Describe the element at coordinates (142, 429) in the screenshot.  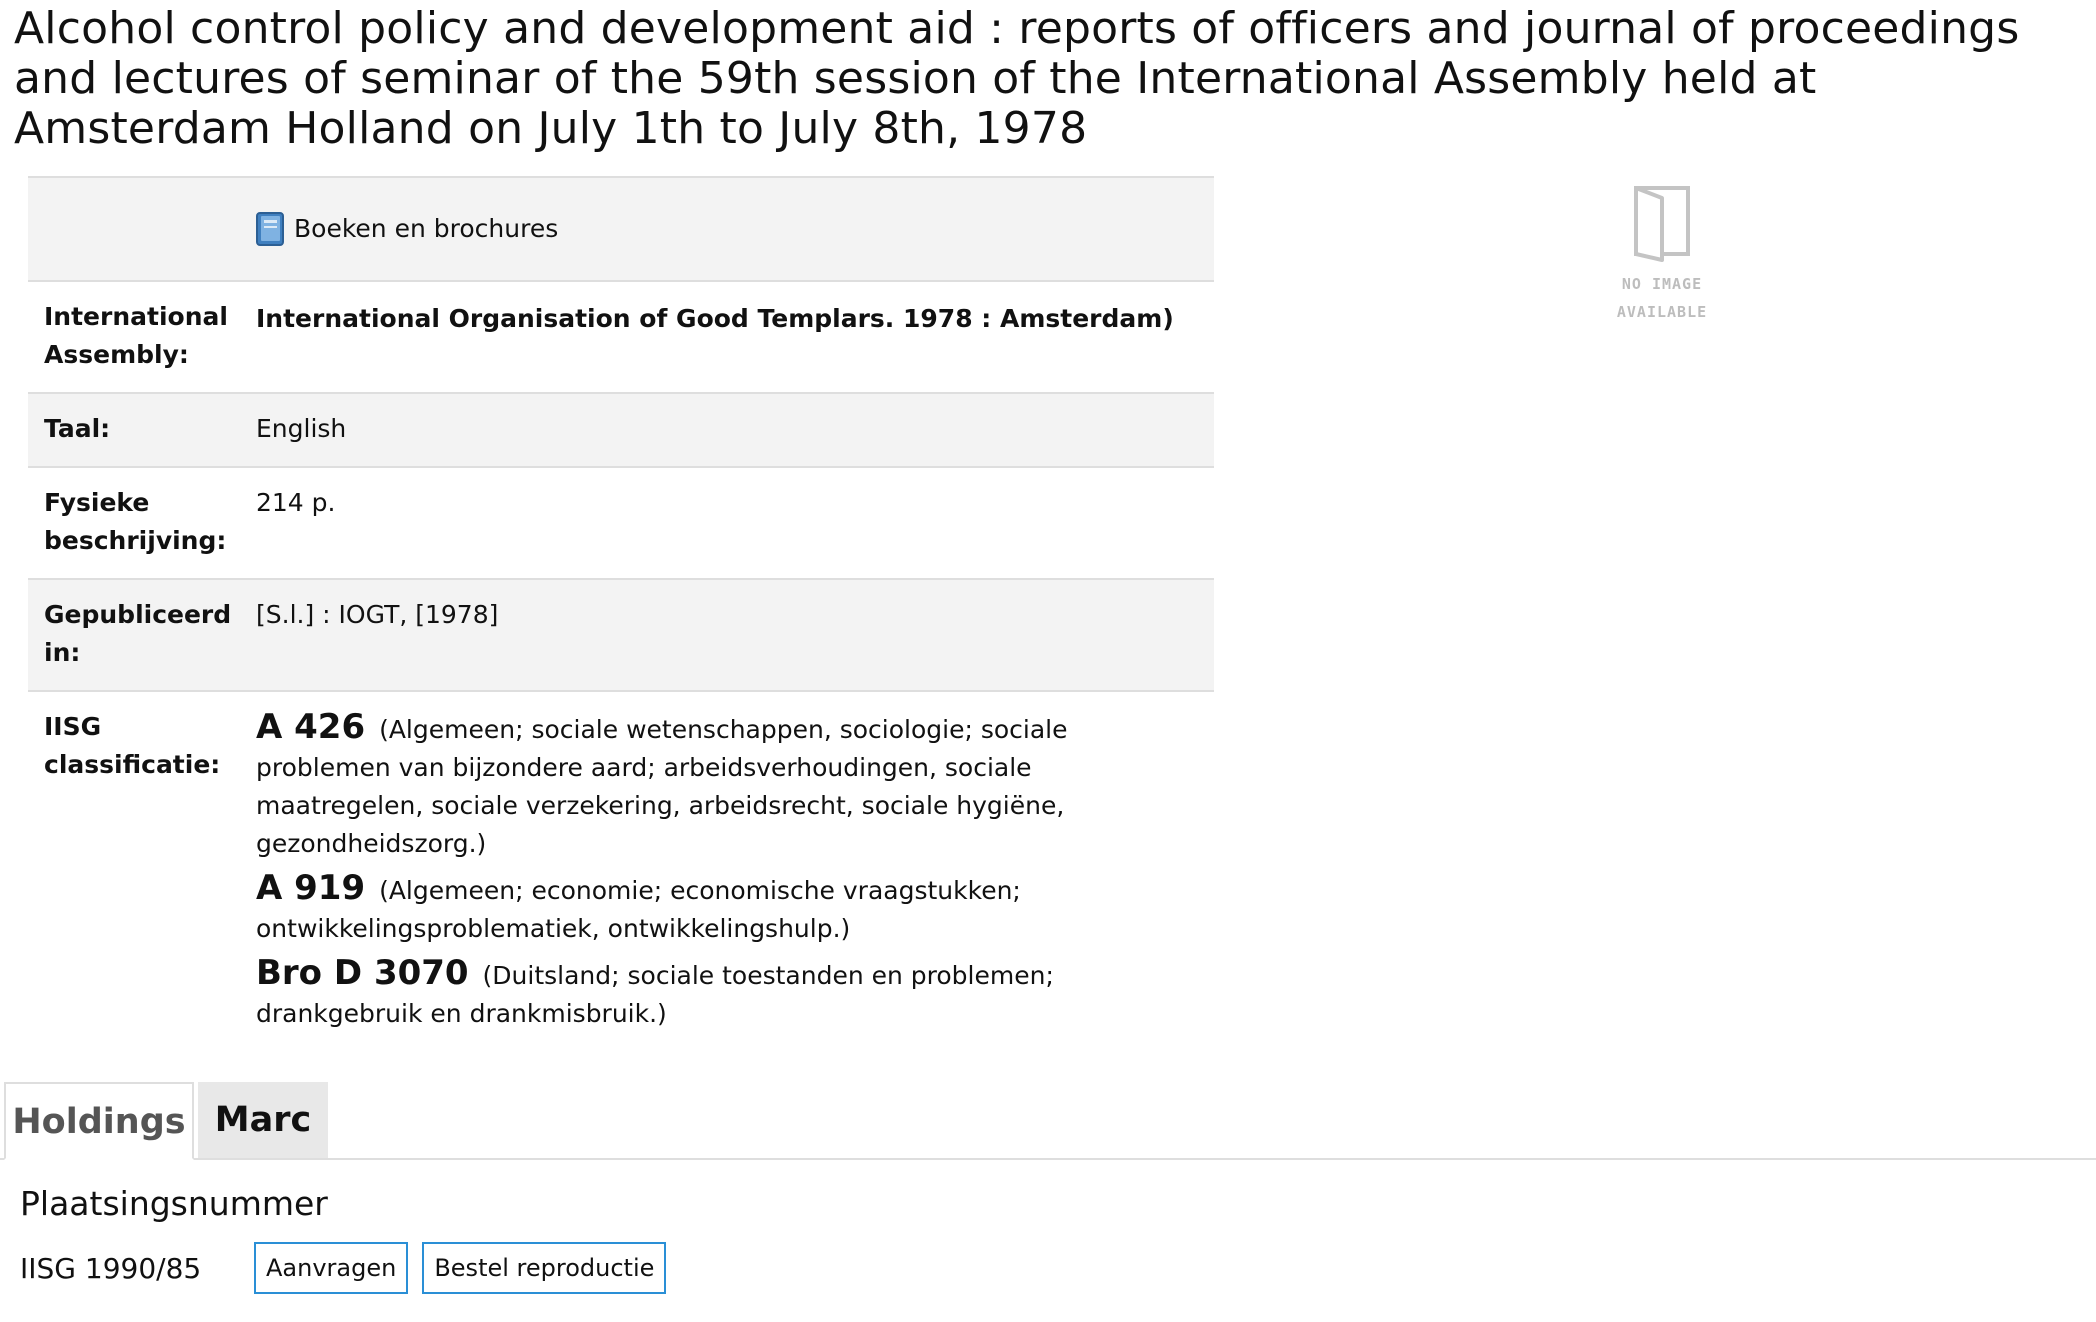
I see `language-label: Taal:` at that location.